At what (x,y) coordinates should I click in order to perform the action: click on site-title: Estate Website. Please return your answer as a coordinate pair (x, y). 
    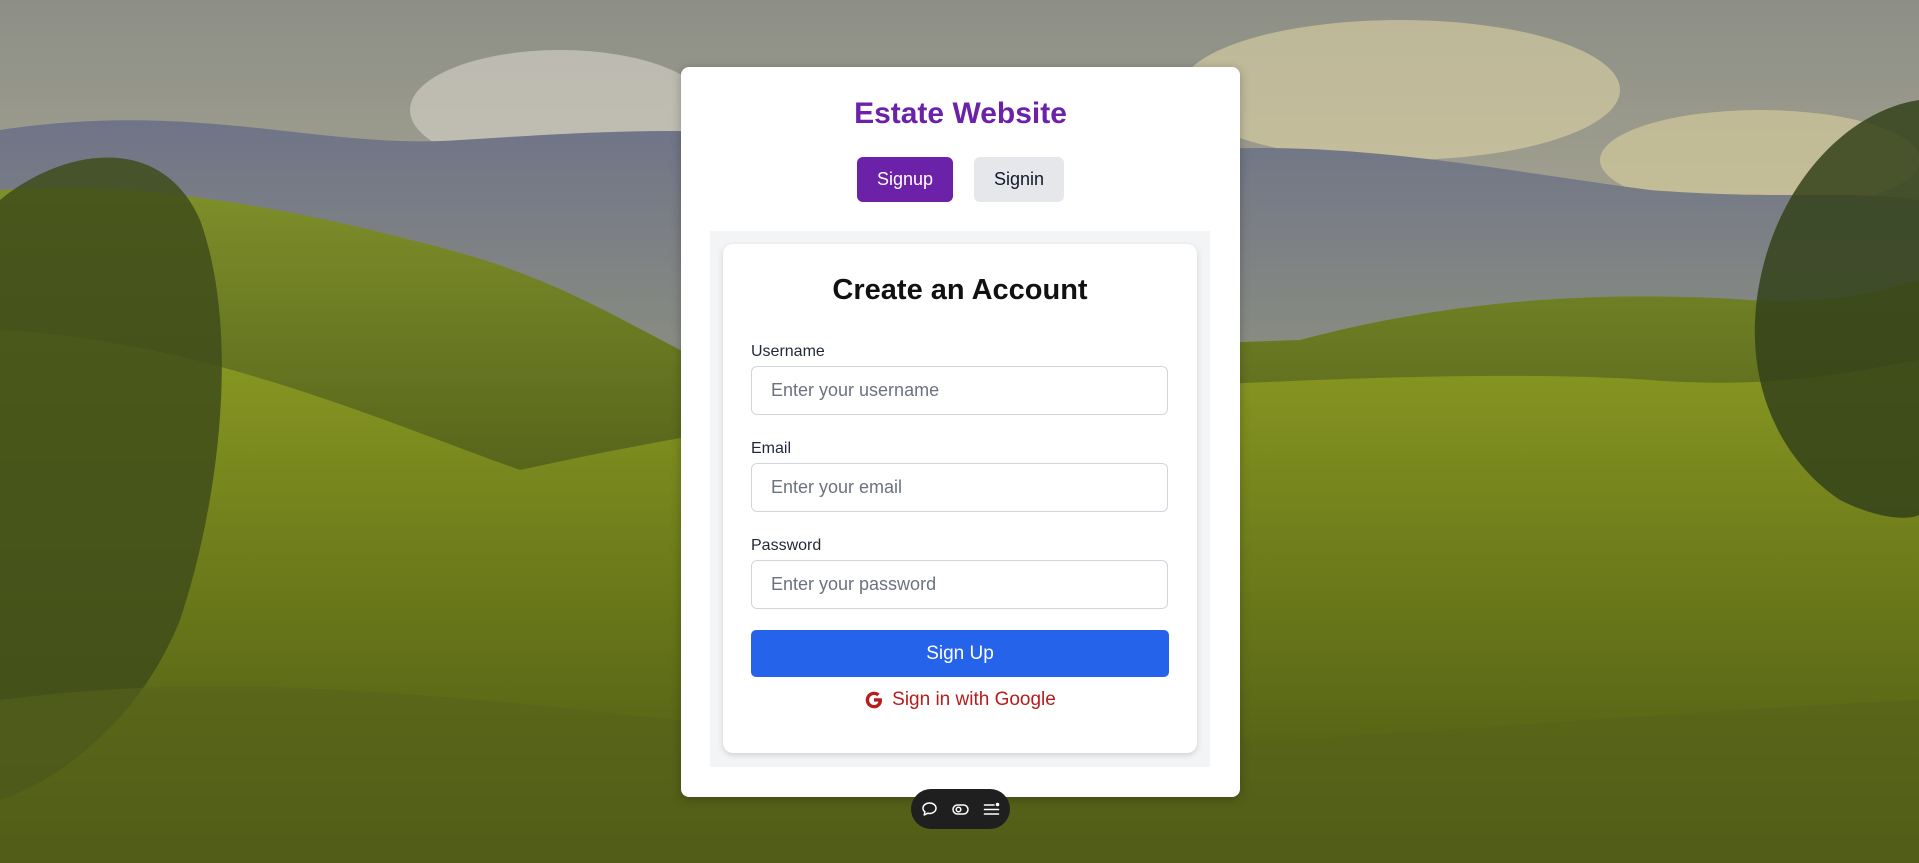
    Looking at the image, I should click on (960, 113).